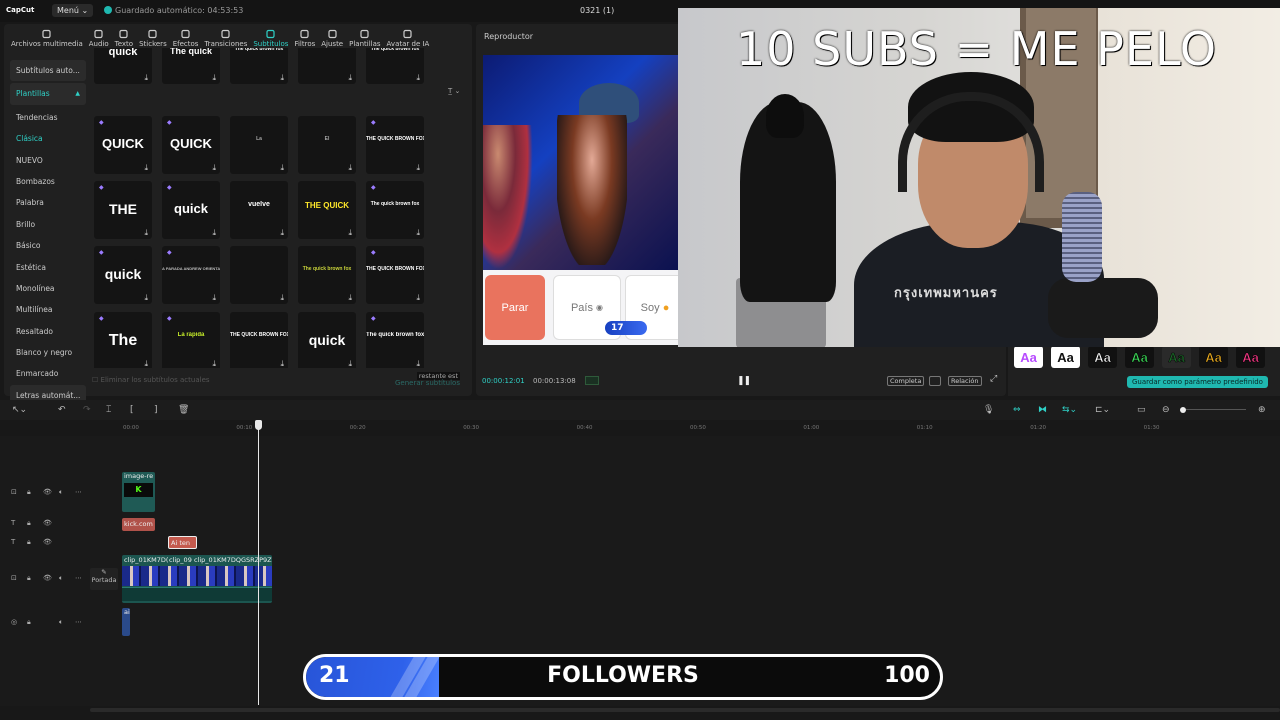 This screenshot has height=720, width=1280. I want to click on nav-item-5: Bombazos, so click(48, 181).